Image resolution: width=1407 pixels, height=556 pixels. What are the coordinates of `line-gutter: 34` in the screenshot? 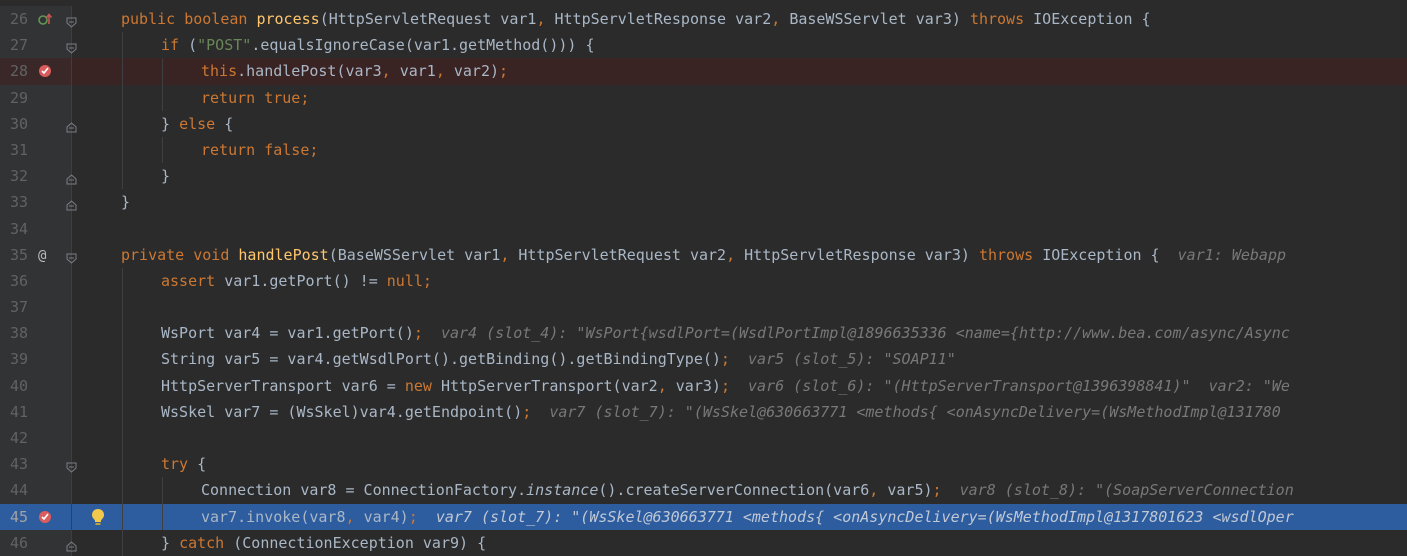 It's located at (36, 228).